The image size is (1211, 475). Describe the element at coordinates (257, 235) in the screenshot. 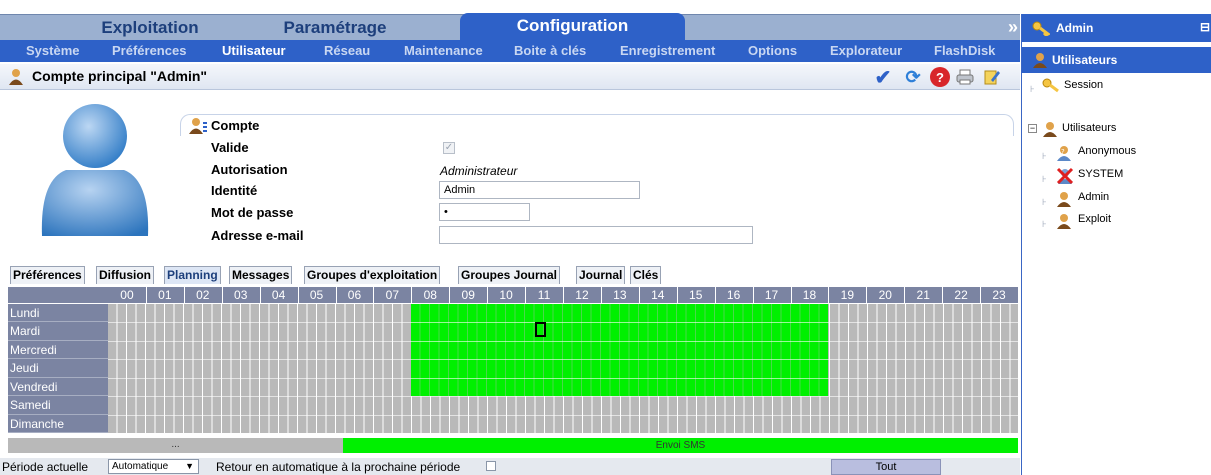

I see `email-label: Adresse e-mail` at that location.